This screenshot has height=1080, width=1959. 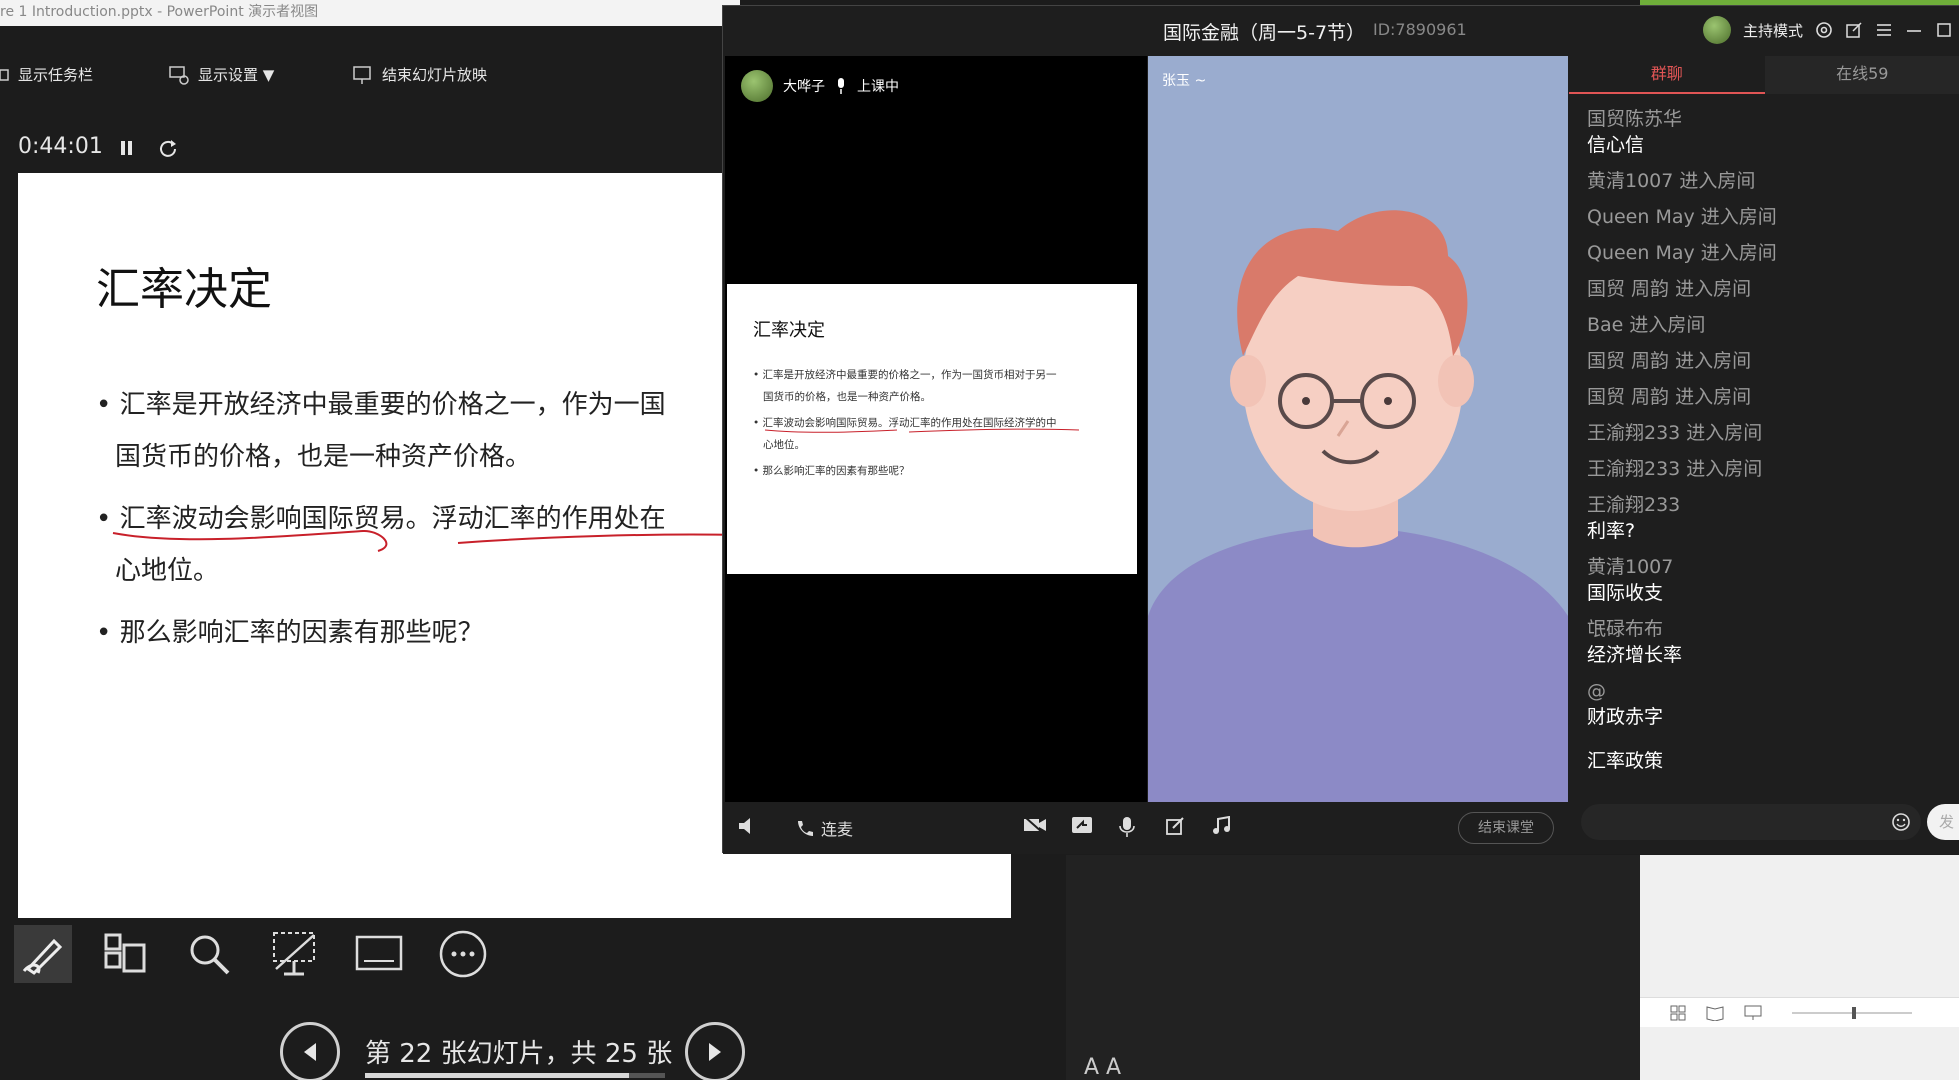 What do you see at coordinates (1824, 30) in the screenshot?
I see `settings-icon` at bounding box center [1824, 30].